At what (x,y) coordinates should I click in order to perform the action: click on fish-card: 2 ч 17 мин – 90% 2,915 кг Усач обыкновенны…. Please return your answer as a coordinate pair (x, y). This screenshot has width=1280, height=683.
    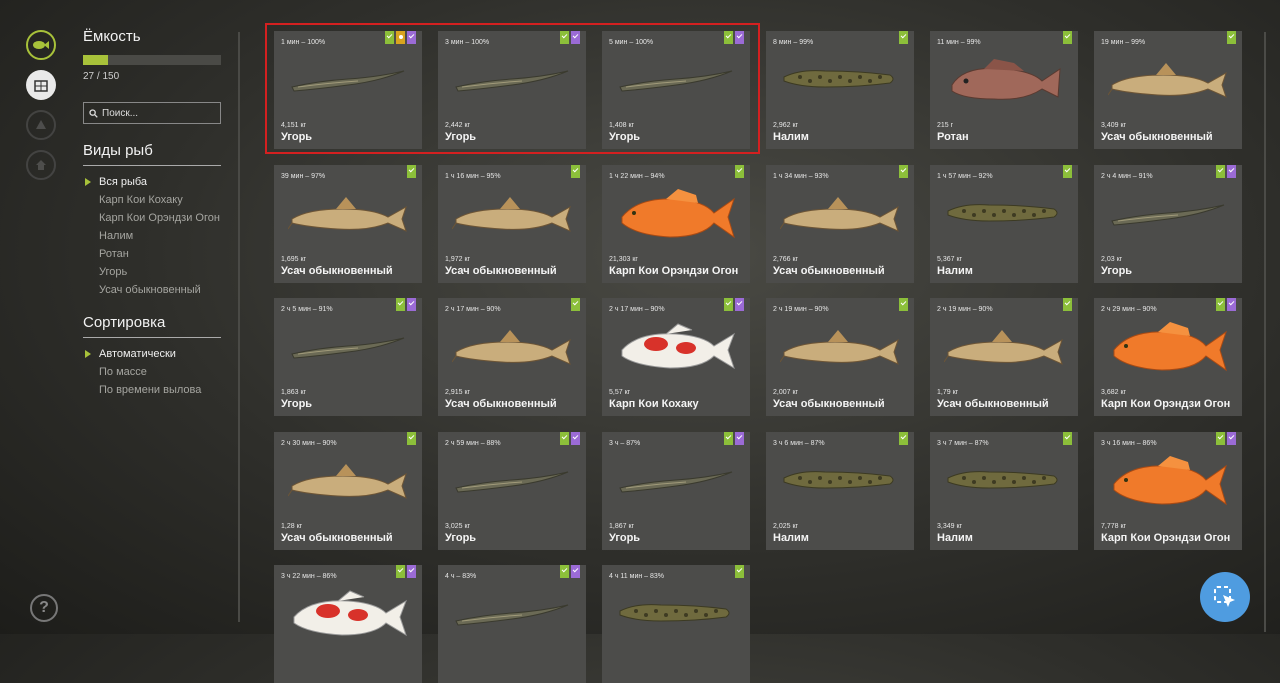
    Looking at the image, I should click on (512, 357).